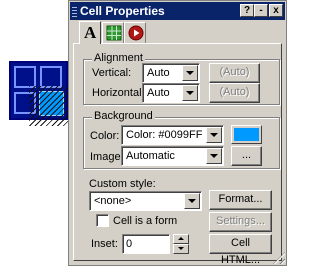 This screenshot has width=320, height=269. What do you see at coordinates (276, 10) in the screenshot?
I see `close-button: x` at bounding box center [276, 10].